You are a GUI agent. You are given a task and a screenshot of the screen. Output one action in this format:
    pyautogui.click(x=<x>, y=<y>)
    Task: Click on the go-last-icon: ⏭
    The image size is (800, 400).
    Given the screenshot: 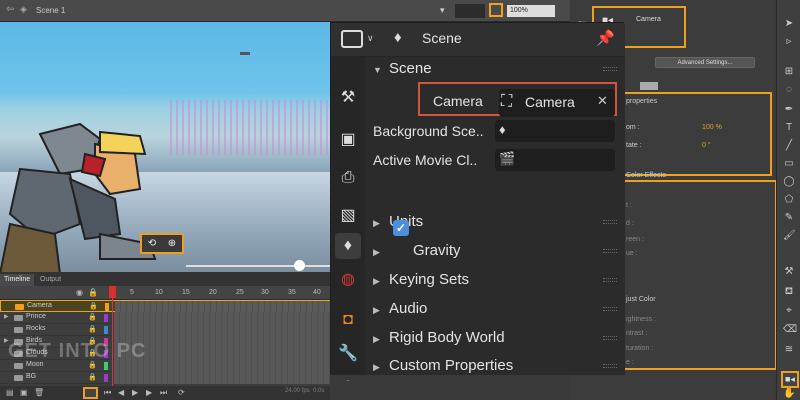 What is the action you would take?
    pyautogui.click(x=163, y=393)
    